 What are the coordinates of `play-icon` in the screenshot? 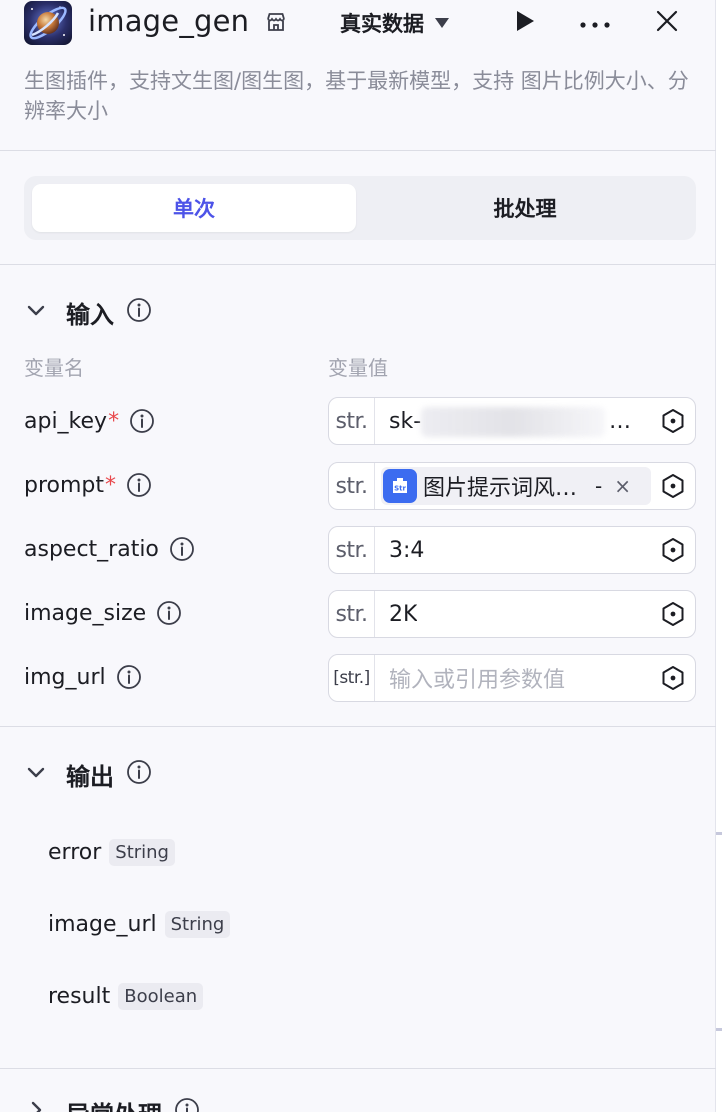 It's located at (525, 23).